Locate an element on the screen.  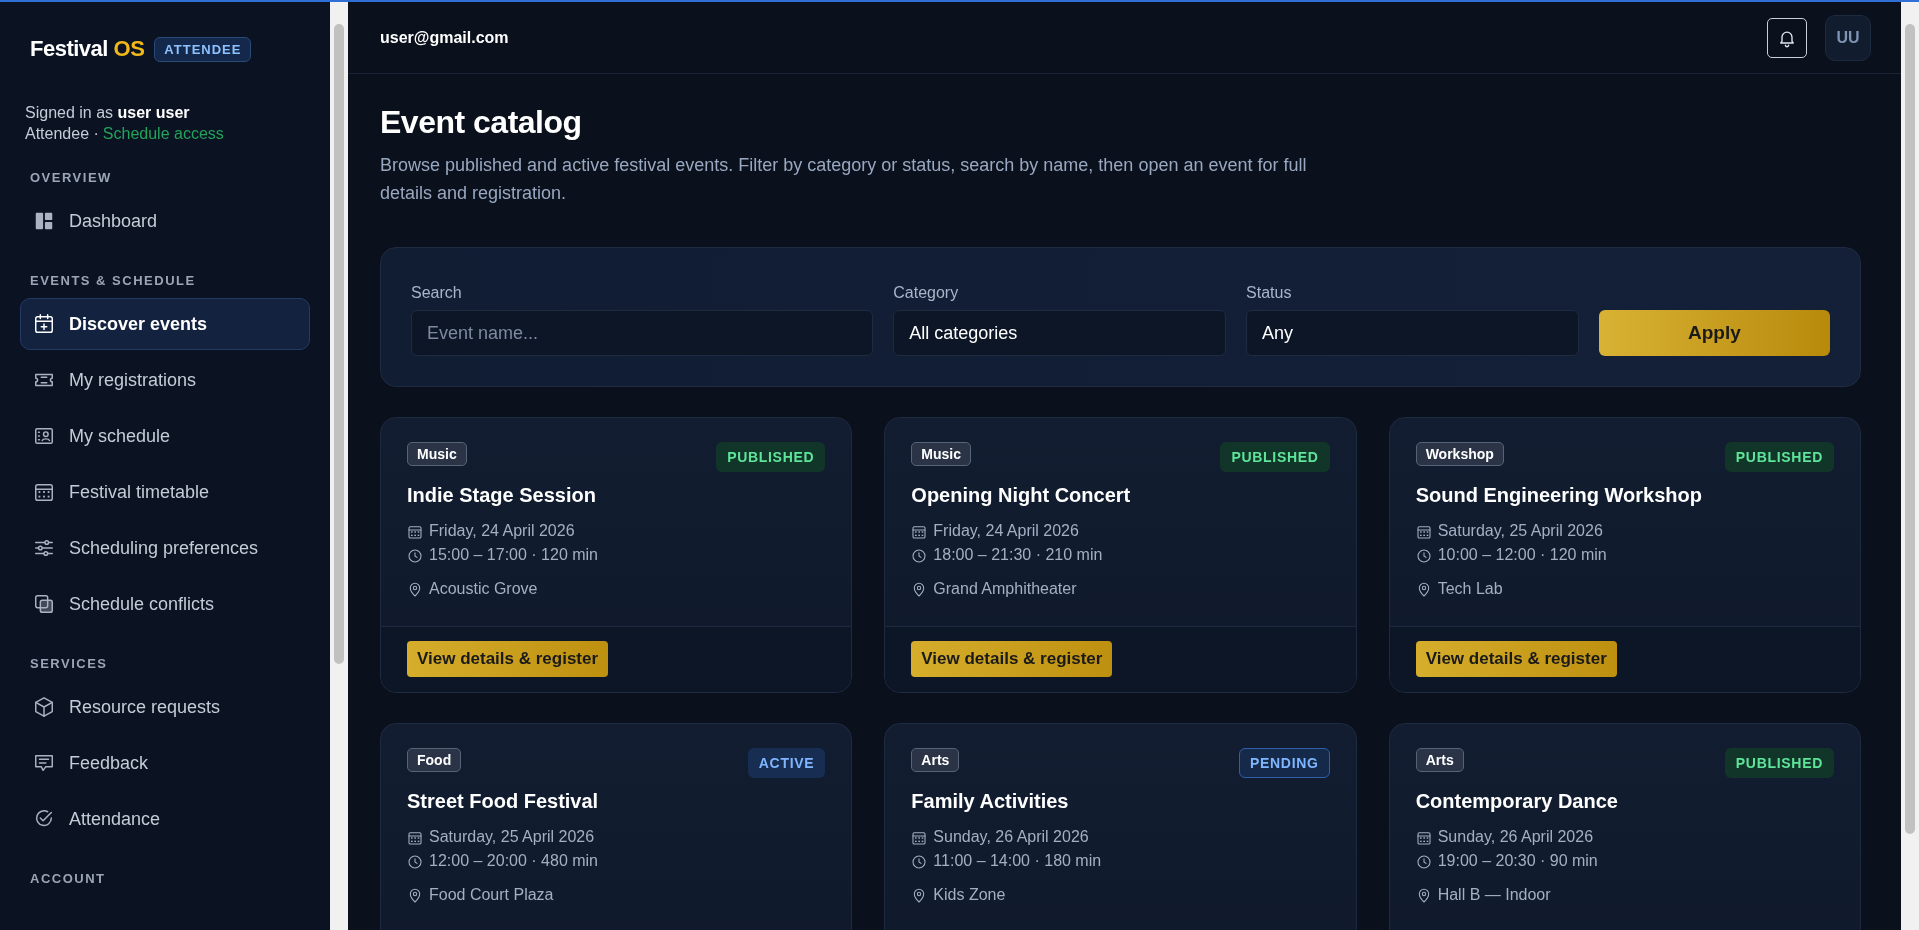
event-time: 19:00 – 20:30 · 90 min is located at coordinates (1517, 861).